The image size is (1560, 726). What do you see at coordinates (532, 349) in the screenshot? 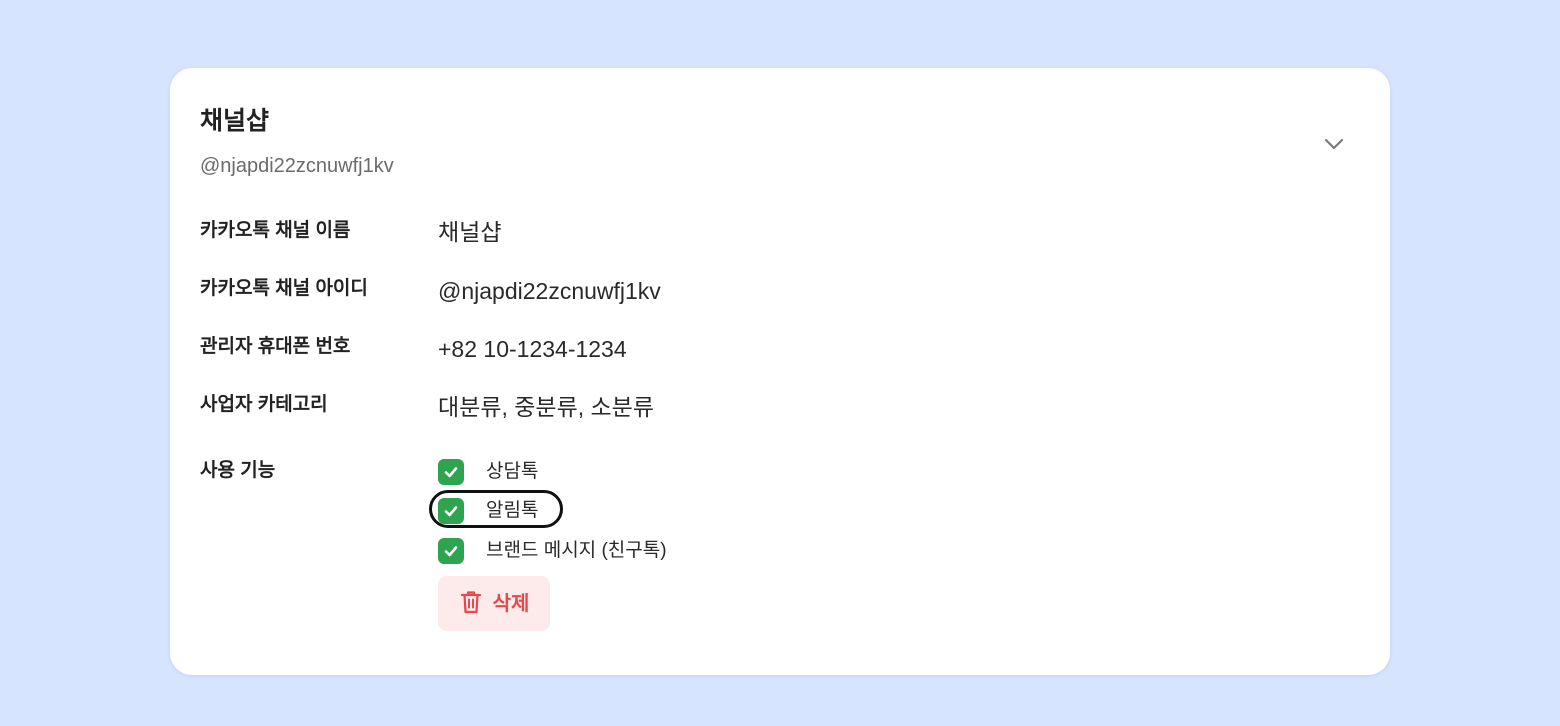
I see `field-value: +82 10-1234-1234` at bounding box center [532, 349].